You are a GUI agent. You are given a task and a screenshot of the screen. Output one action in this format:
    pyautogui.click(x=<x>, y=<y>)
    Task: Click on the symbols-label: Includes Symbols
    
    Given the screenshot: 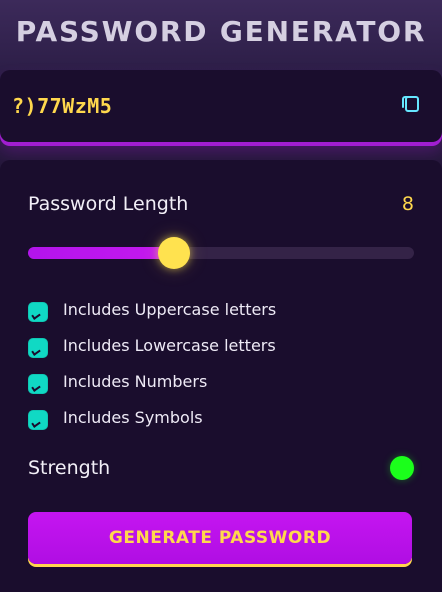 What is the action you would take?
    pyautogui.click(x=133, y=417)
    